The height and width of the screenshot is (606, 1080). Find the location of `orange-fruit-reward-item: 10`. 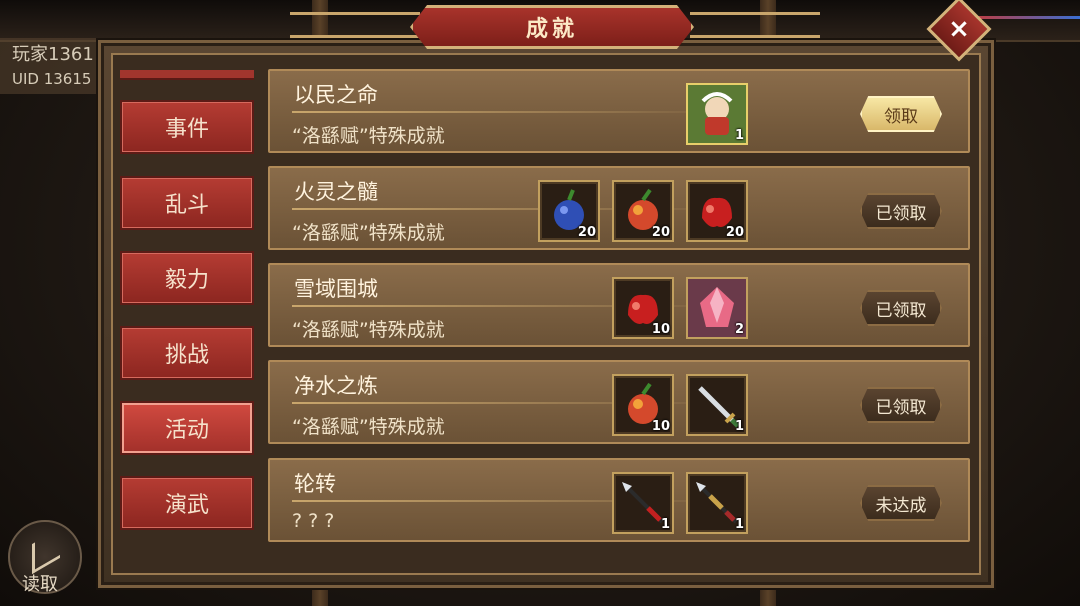

orange-fruit-reward-item: 10 is located at coordinates (643, 405).